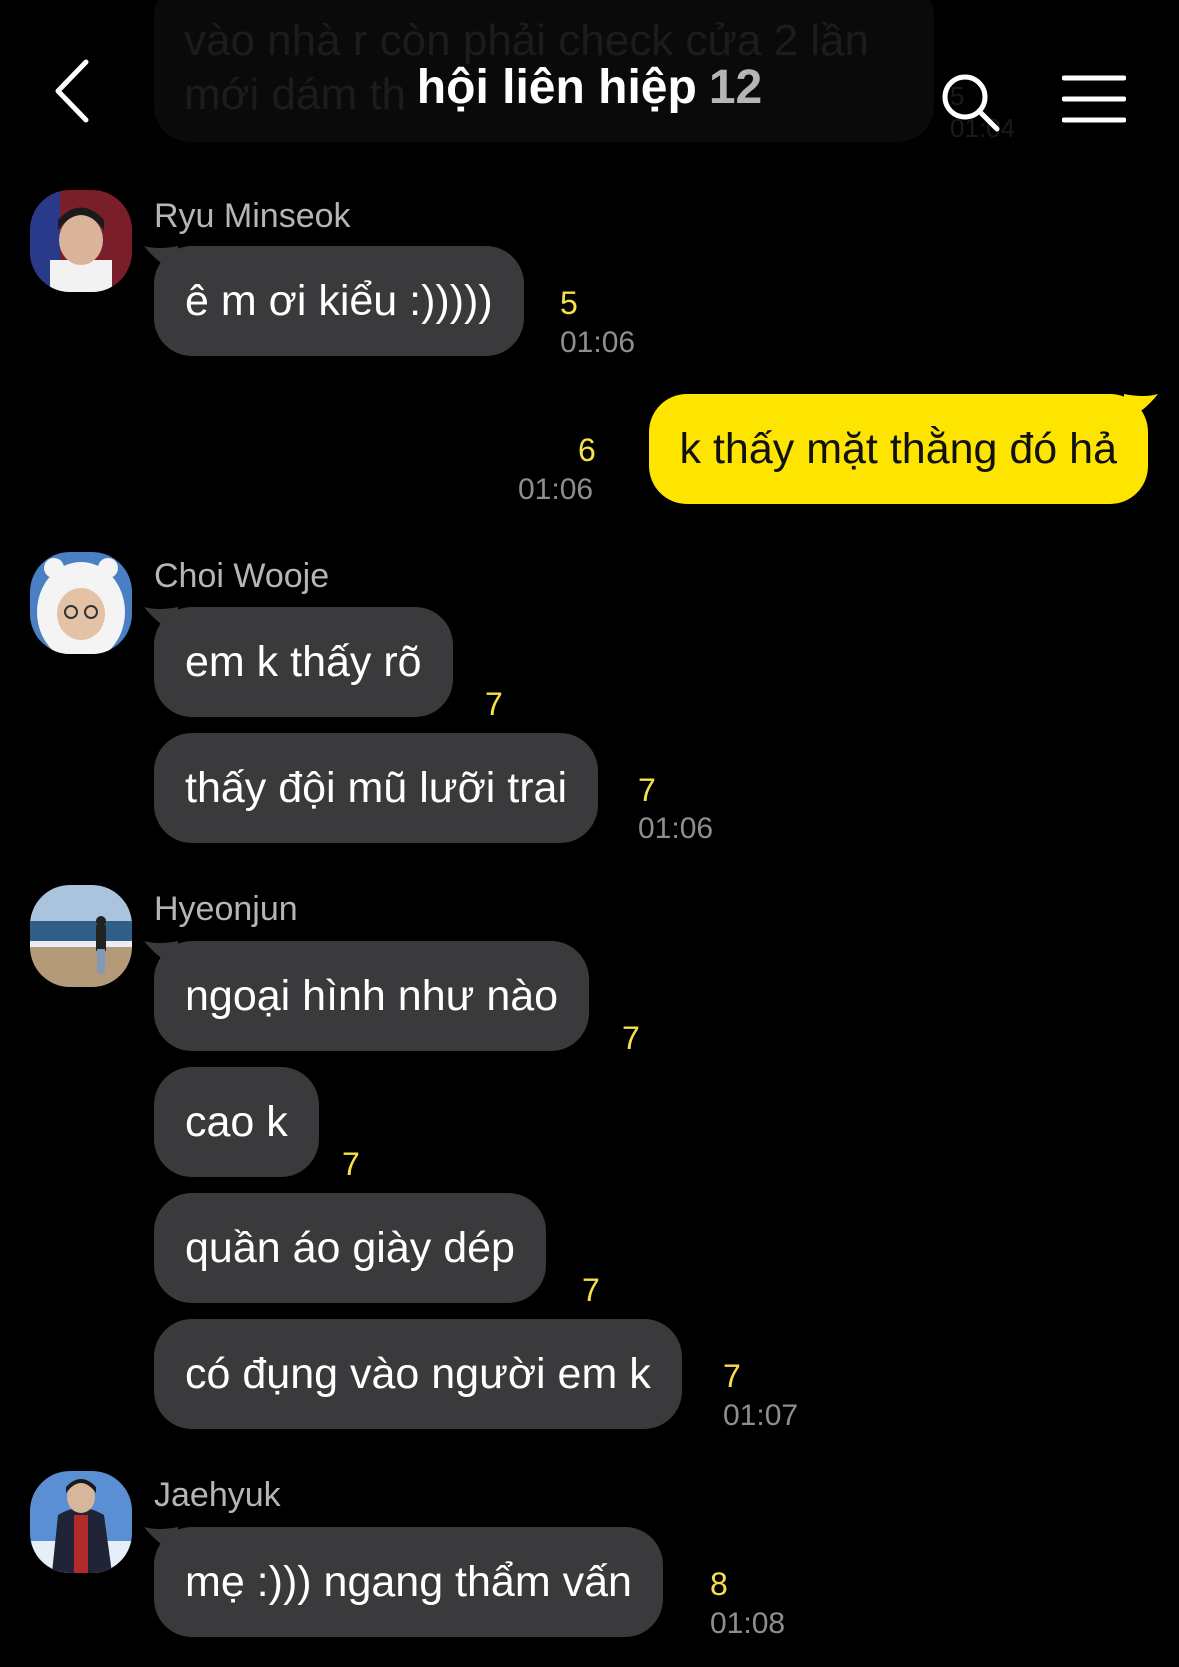  What do you see at coordinates (372, 996) in the screenshot?
I see `message-bubble: ngoại hình như nào` at bounding box center [372, 996].